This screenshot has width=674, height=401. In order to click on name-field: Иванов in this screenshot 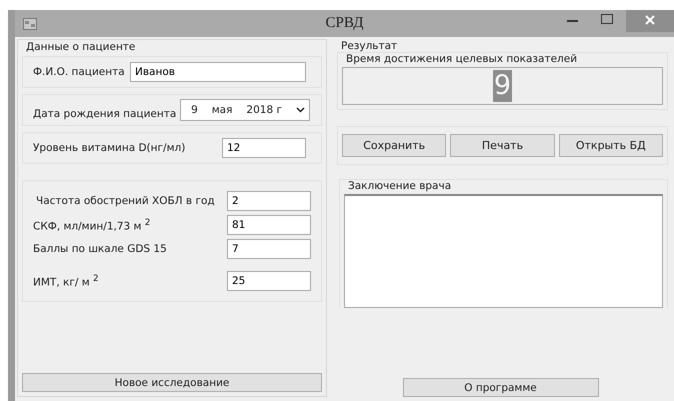, I will do `click(218, 72)`.